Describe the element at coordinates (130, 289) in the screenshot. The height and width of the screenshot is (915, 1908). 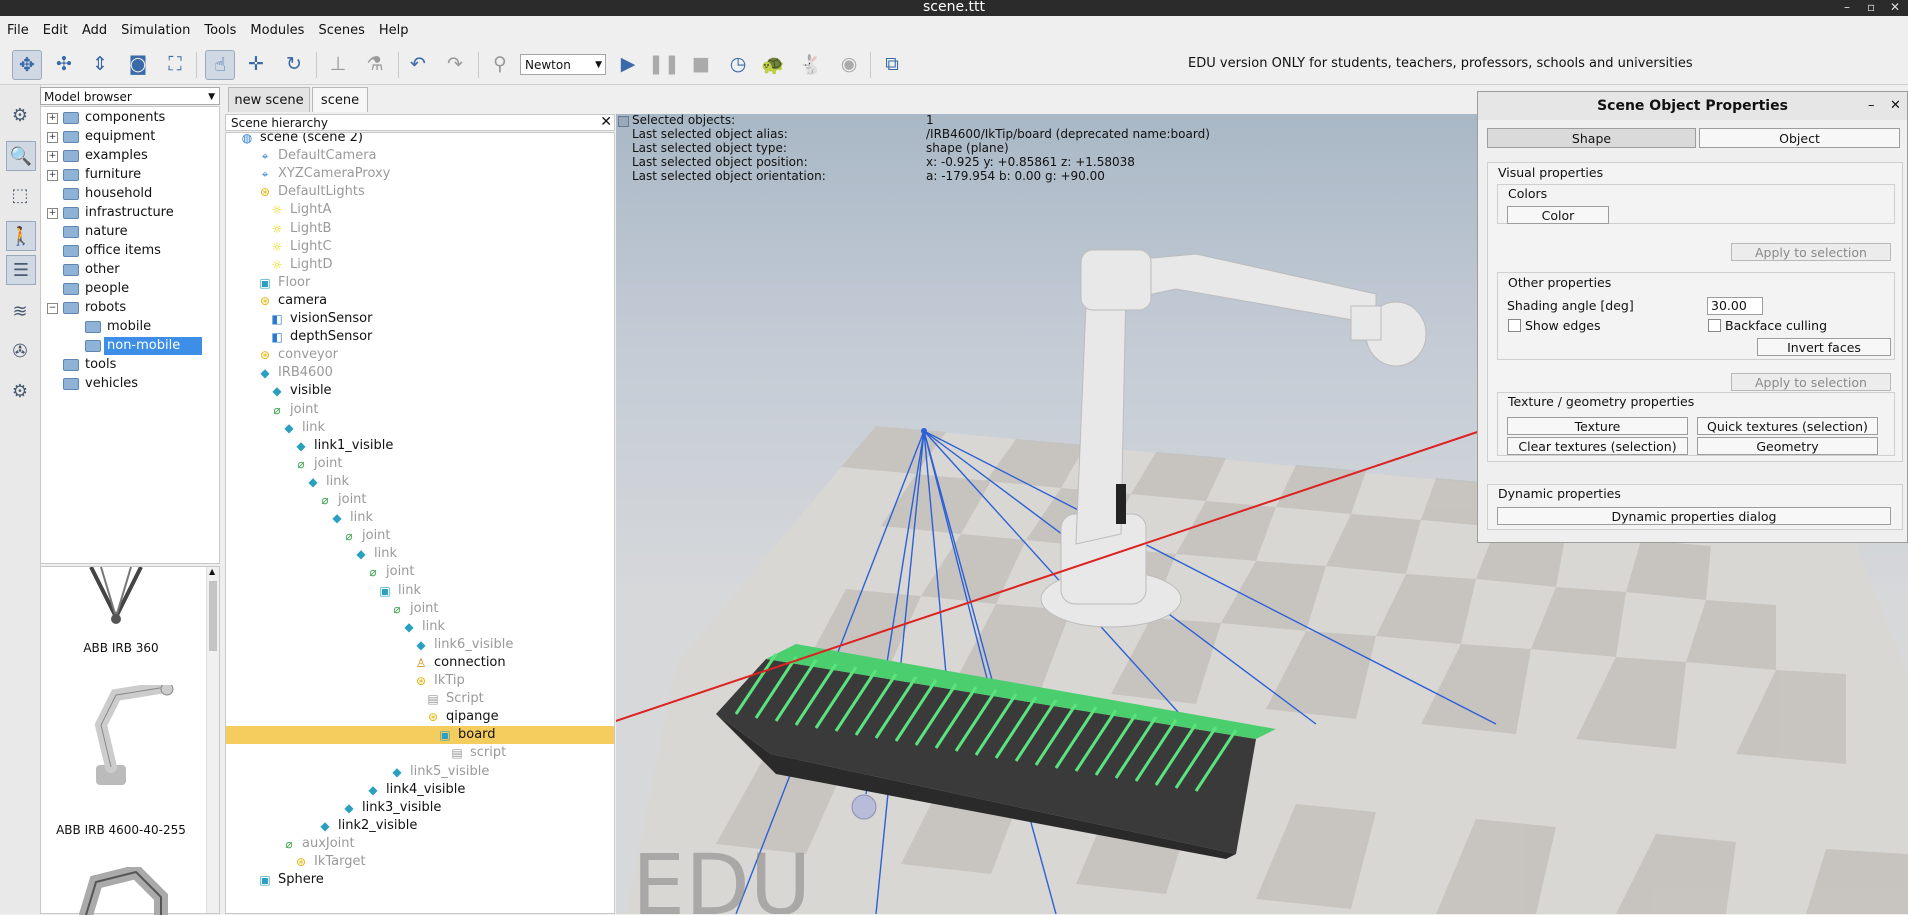
I see `model-folder-item: people` at that location.